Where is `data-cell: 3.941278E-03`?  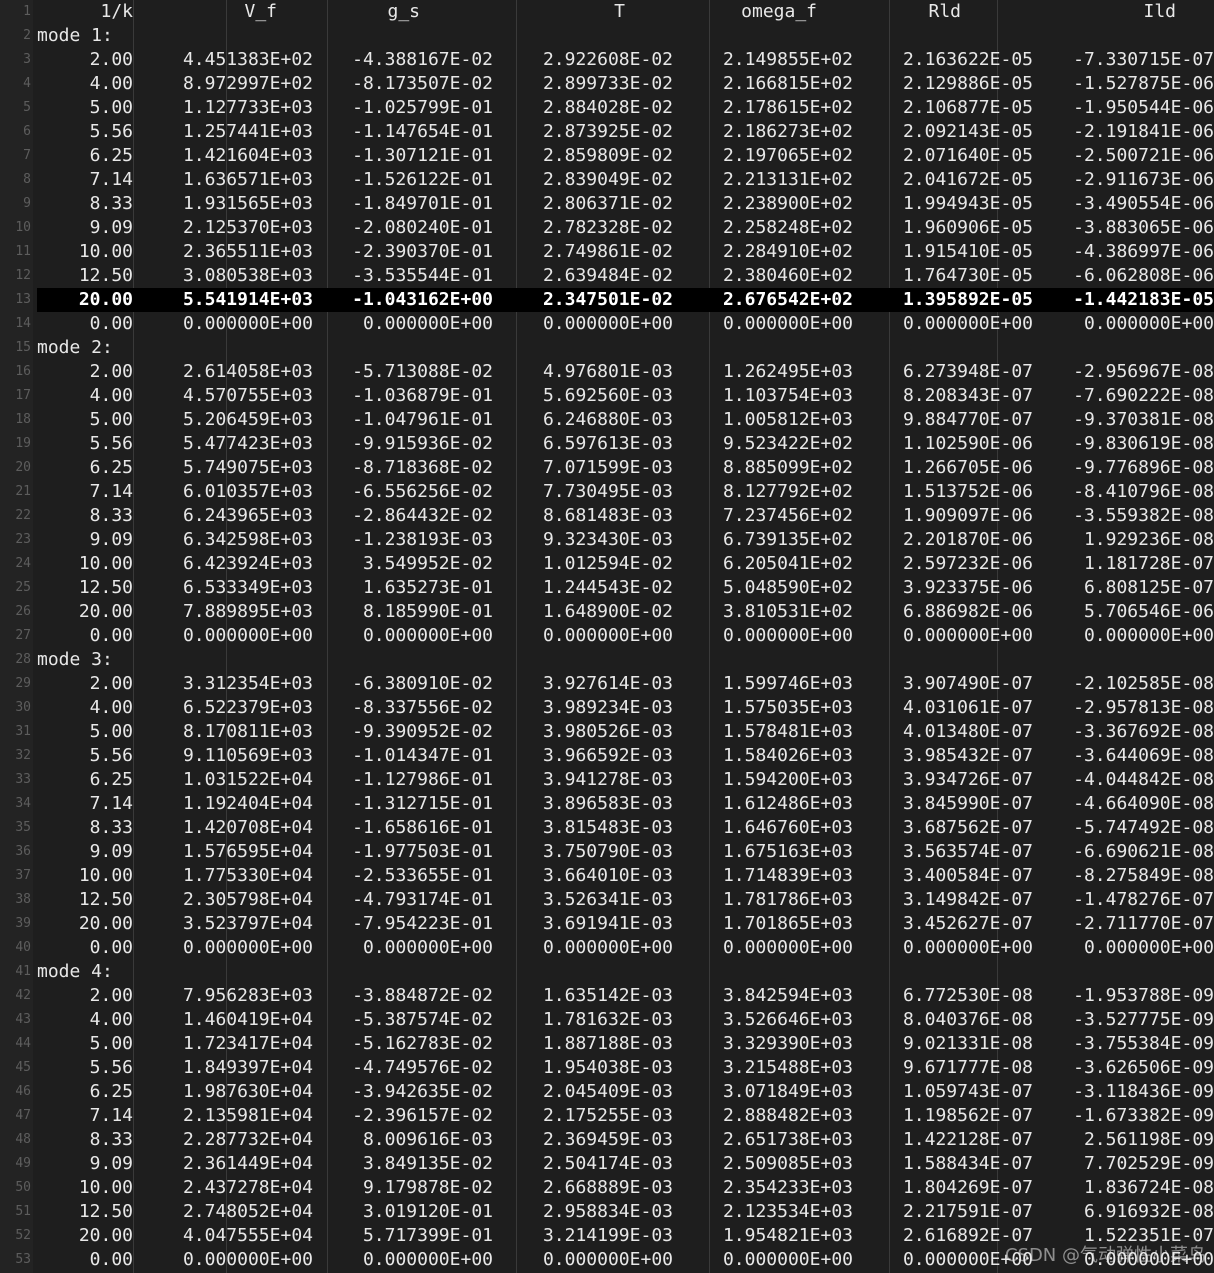
data-cell: 3.941278E-03 is located at coordinates (607, 779).